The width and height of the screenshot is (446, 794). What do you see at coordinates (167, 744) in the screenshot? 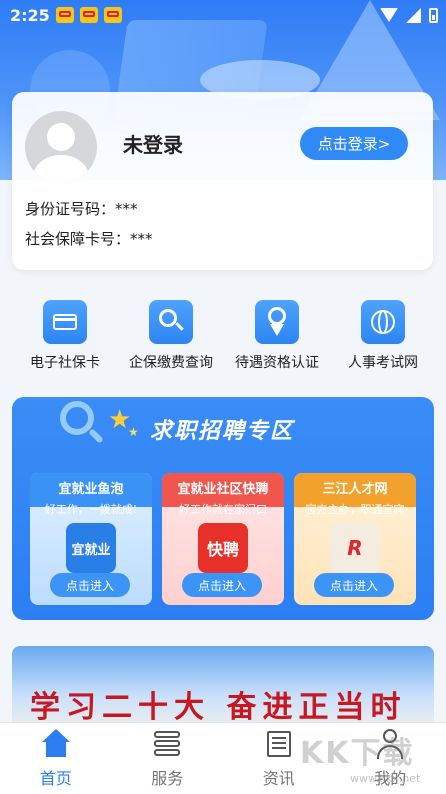
I see `service-icon` at bounding box center [167, 744].